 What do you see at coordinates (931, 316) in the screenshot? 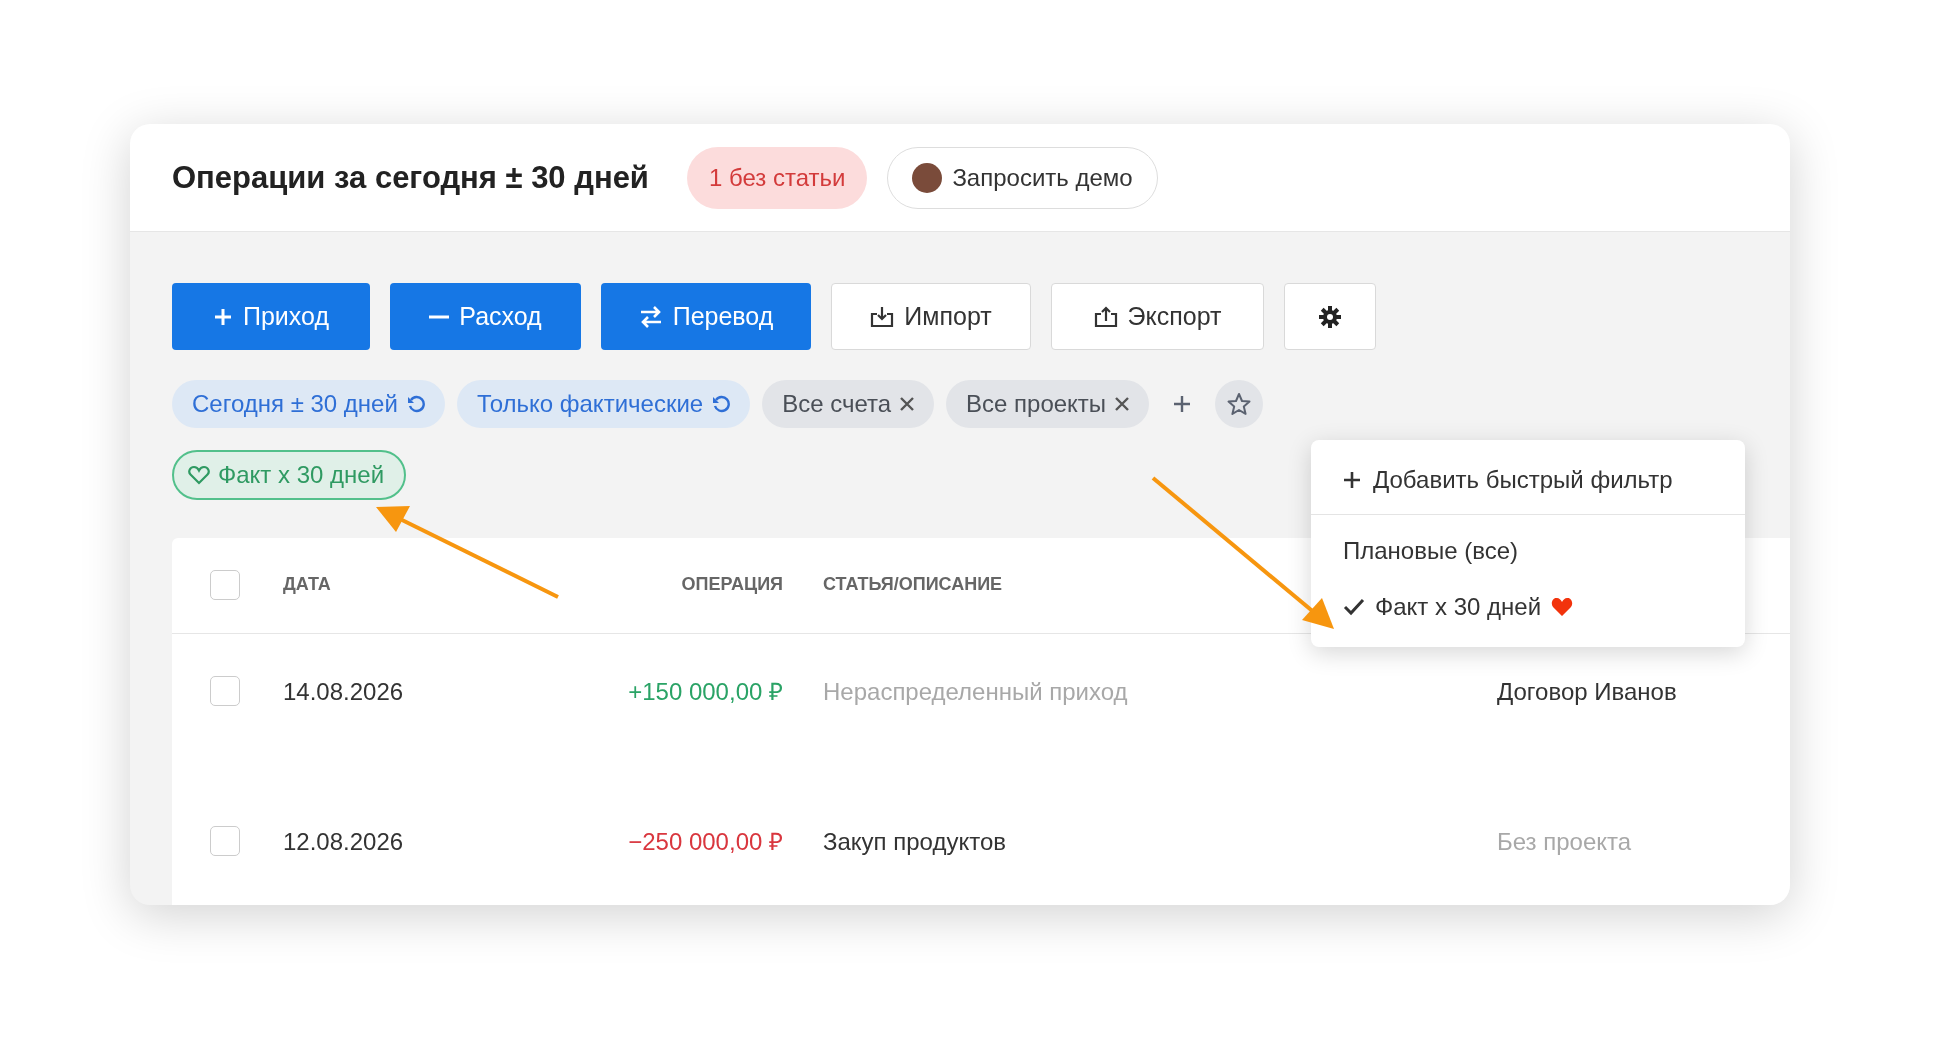
I see `toolbar-button: Импорт` at bounding box center [931, 316].